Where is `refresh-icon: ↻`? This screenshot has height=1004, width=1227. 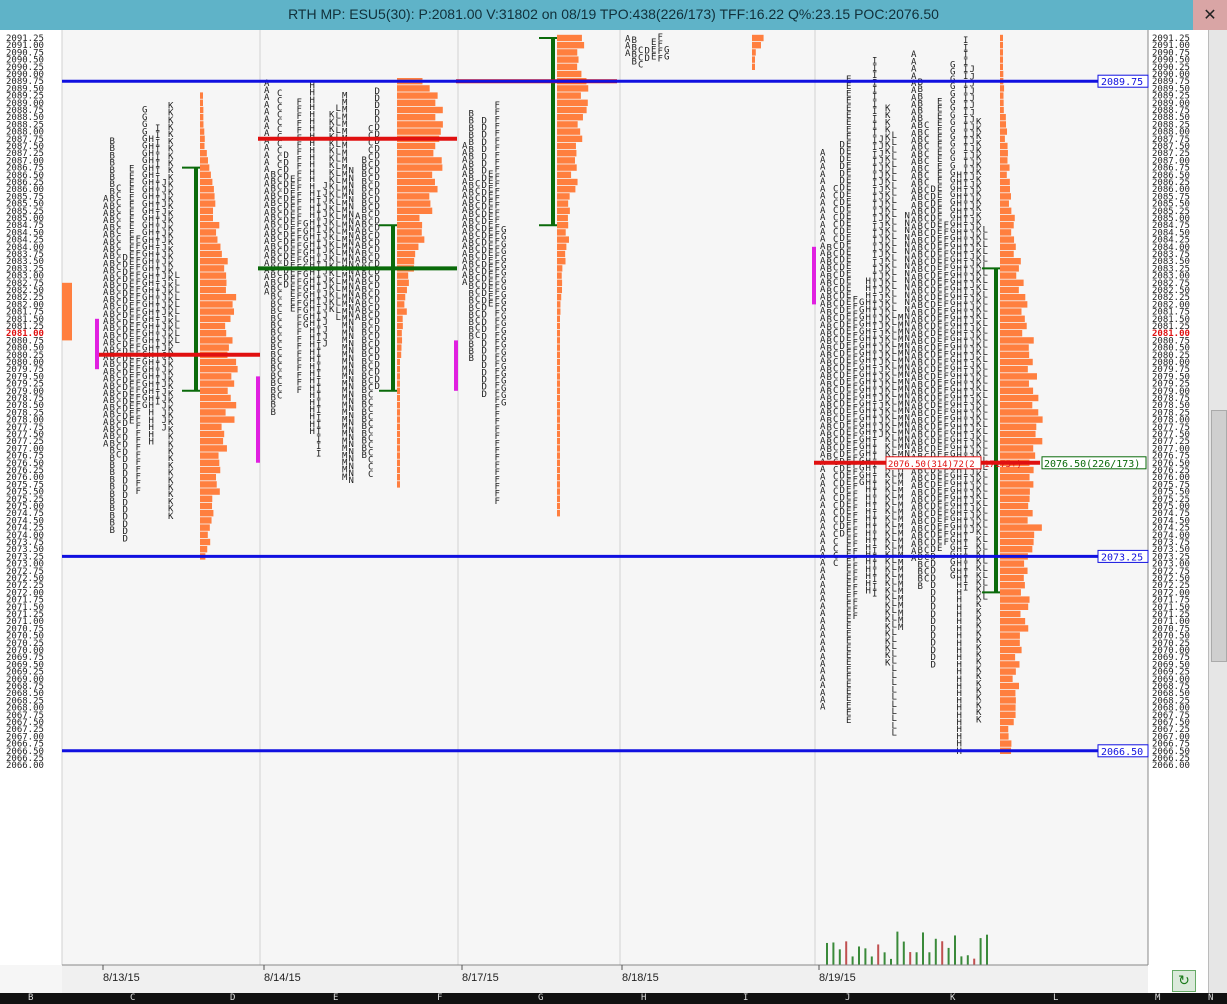 refresh-icon: ↻ is located at coordinates (1184, 981).